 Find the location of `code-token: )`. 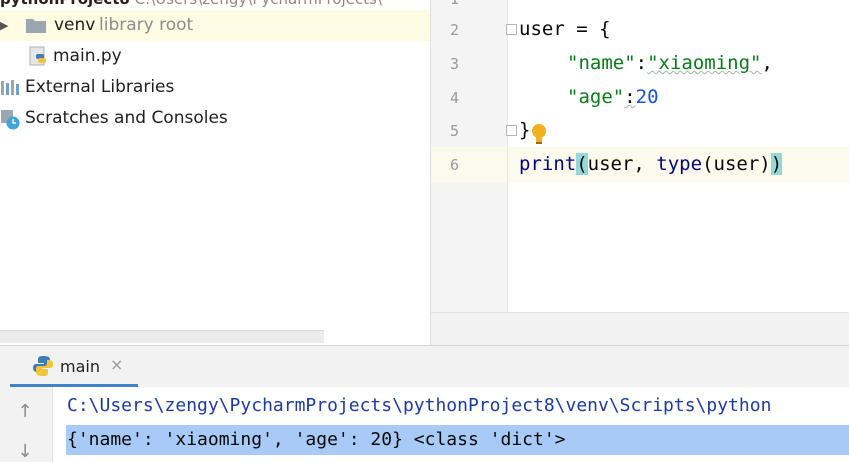

code-token: ) is located at coordinates (776, 164).